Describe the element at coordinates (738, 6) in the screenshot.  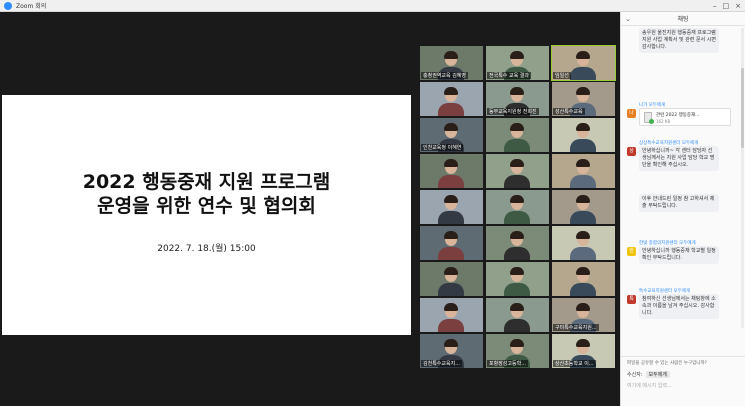
I see `close-icon: ×` at that location.